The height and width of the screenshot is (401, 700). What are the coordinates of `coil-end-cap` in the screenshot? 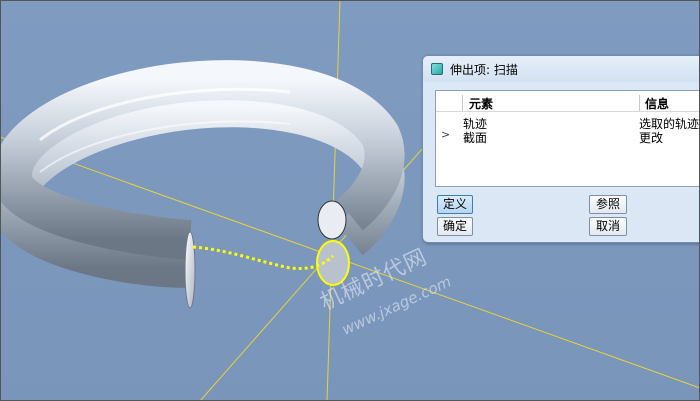 It's located at (190, 270).